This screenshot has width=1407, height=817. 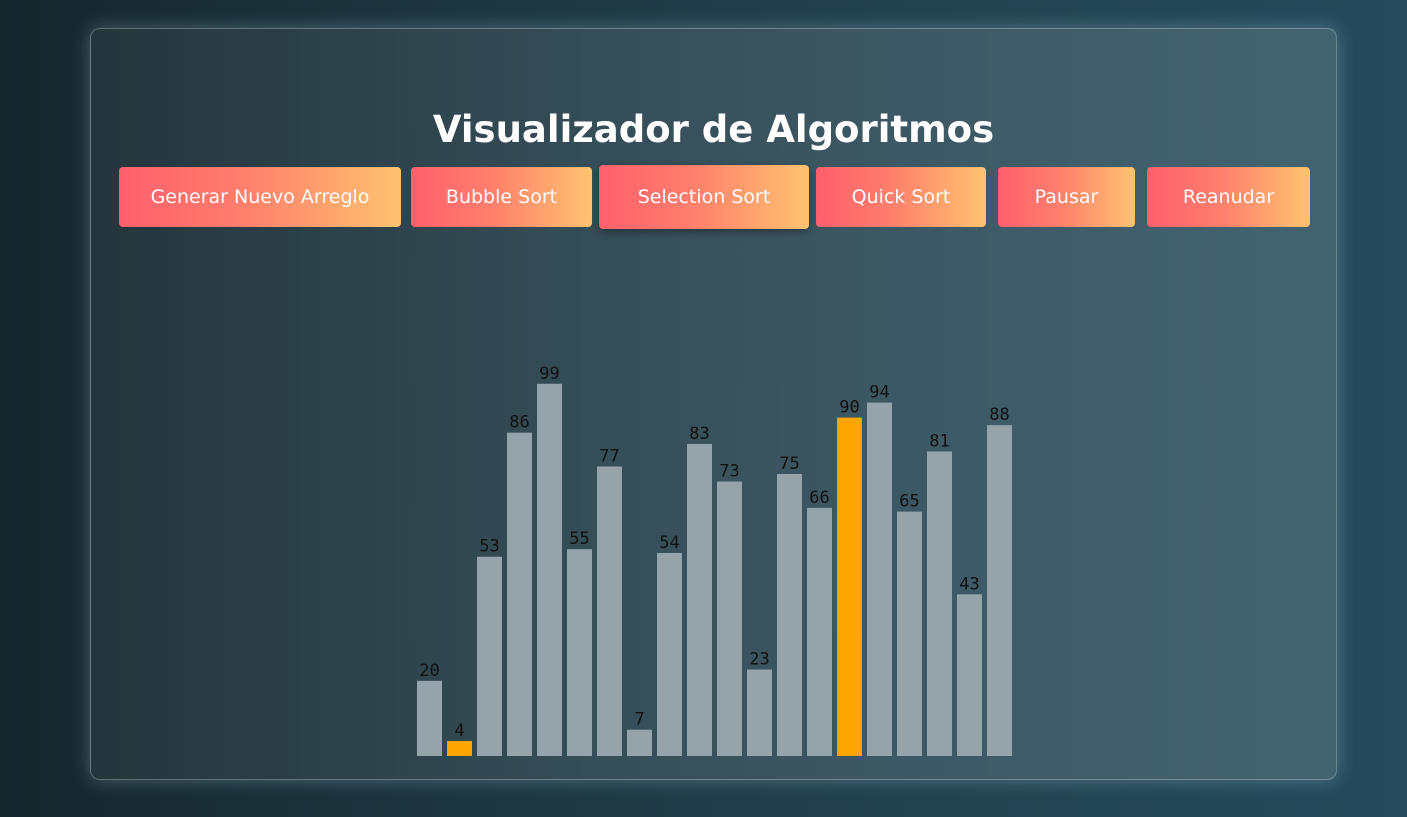 I want to click on array-bar-value-label: 90, so click(x=849, y=408).